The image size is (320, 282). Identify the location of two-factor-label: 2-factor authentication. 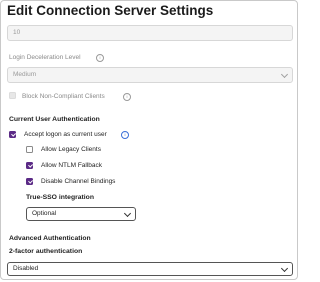
(46, 251).